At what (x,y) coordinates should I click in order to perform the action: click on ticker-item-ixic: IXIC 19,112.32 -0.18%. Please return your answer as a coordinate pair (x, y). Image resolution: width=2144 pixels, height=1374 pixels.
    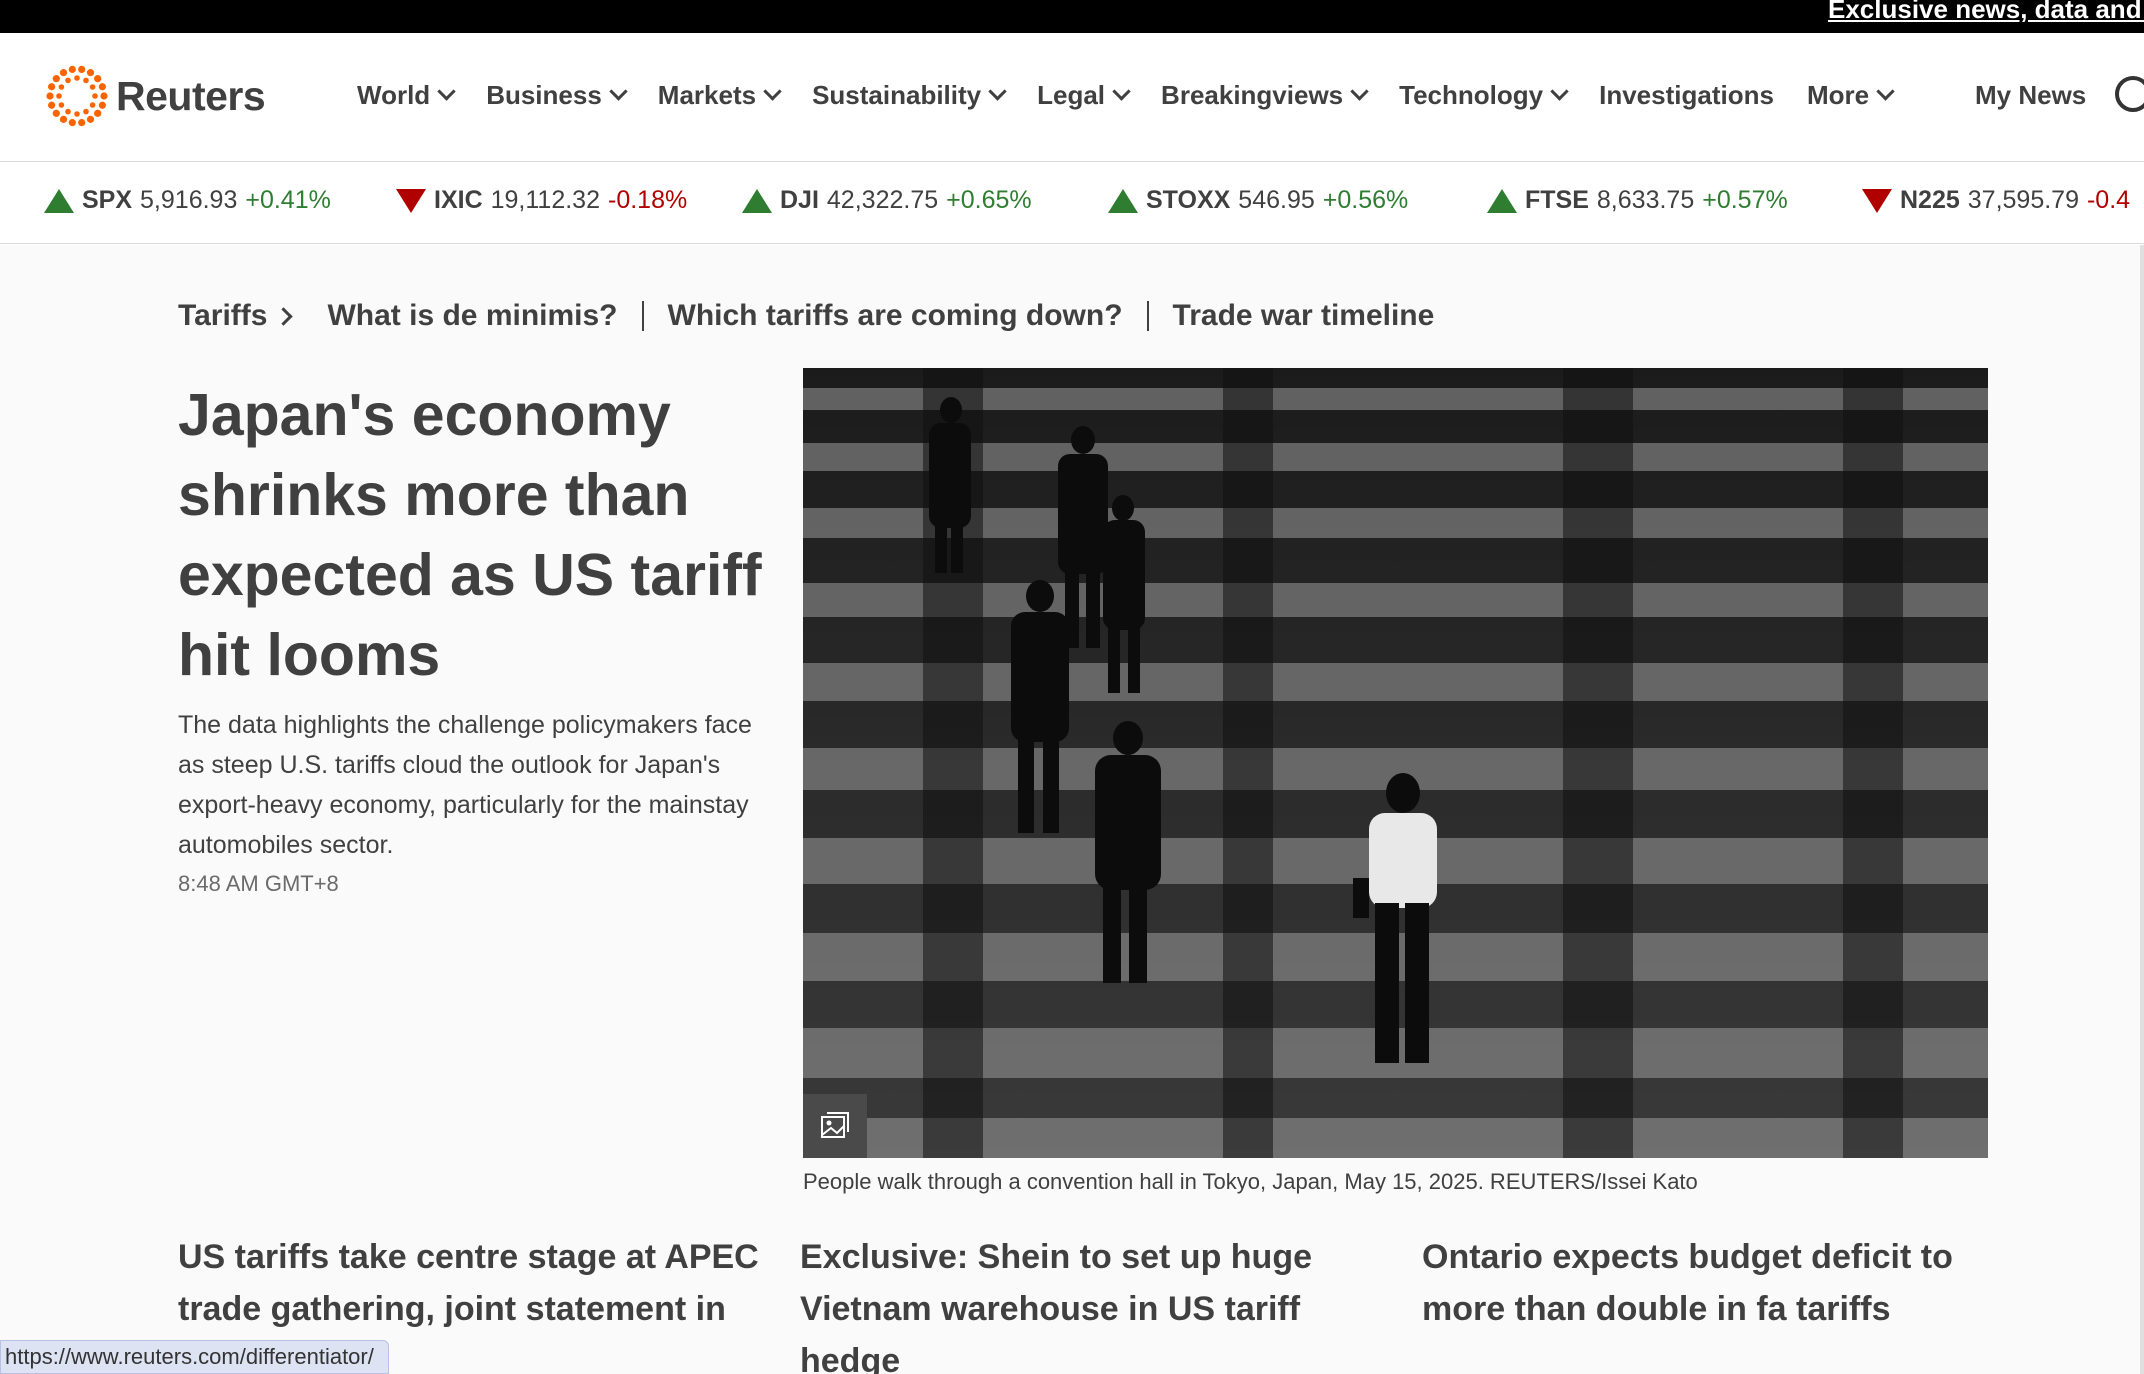
    Looking at the image, I should click on (541, 200).